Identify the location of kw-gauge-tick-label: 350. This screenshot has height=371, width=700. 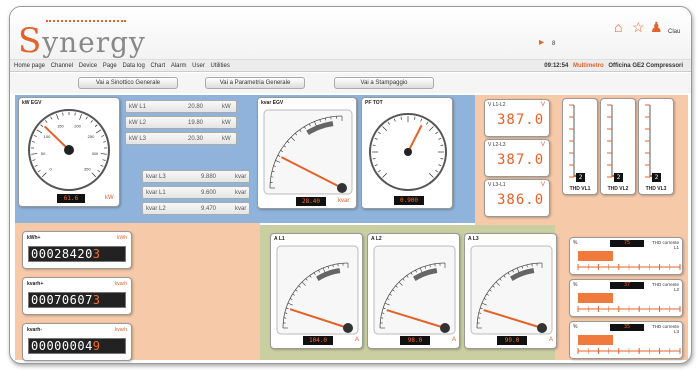
(87, 168).